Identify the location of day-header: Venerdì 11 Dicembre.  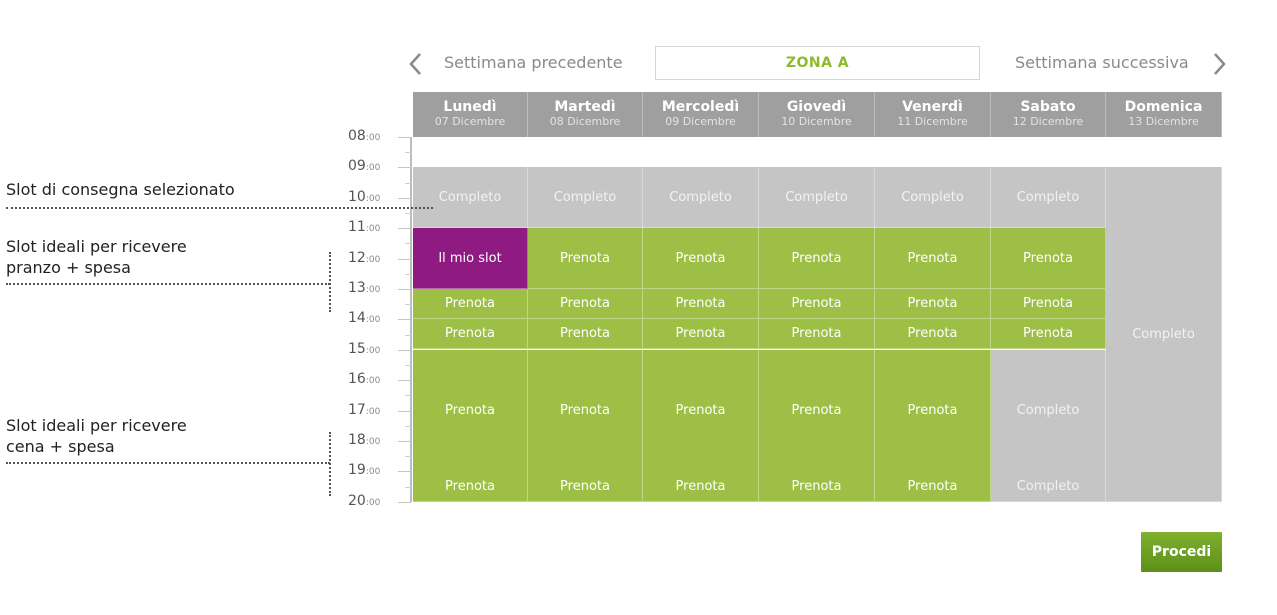
(933, 114).